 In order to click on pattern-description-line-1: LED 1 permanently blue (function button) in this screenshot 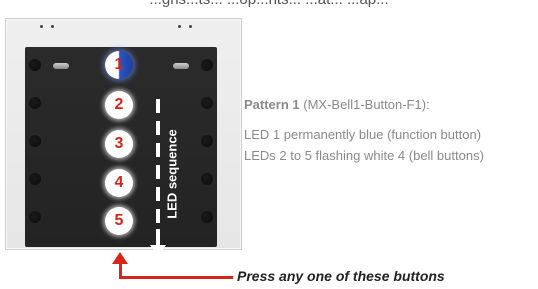, I will do `click(363, 134)`.